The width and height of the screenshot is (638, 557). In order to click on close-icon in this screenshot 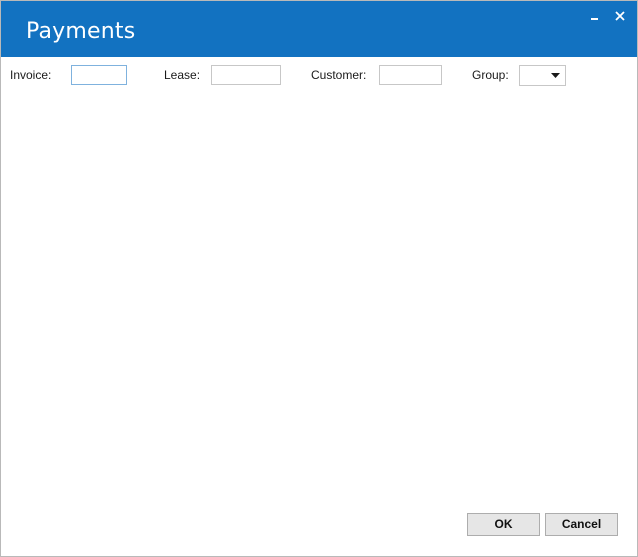, I will do `click(620, 16)`.